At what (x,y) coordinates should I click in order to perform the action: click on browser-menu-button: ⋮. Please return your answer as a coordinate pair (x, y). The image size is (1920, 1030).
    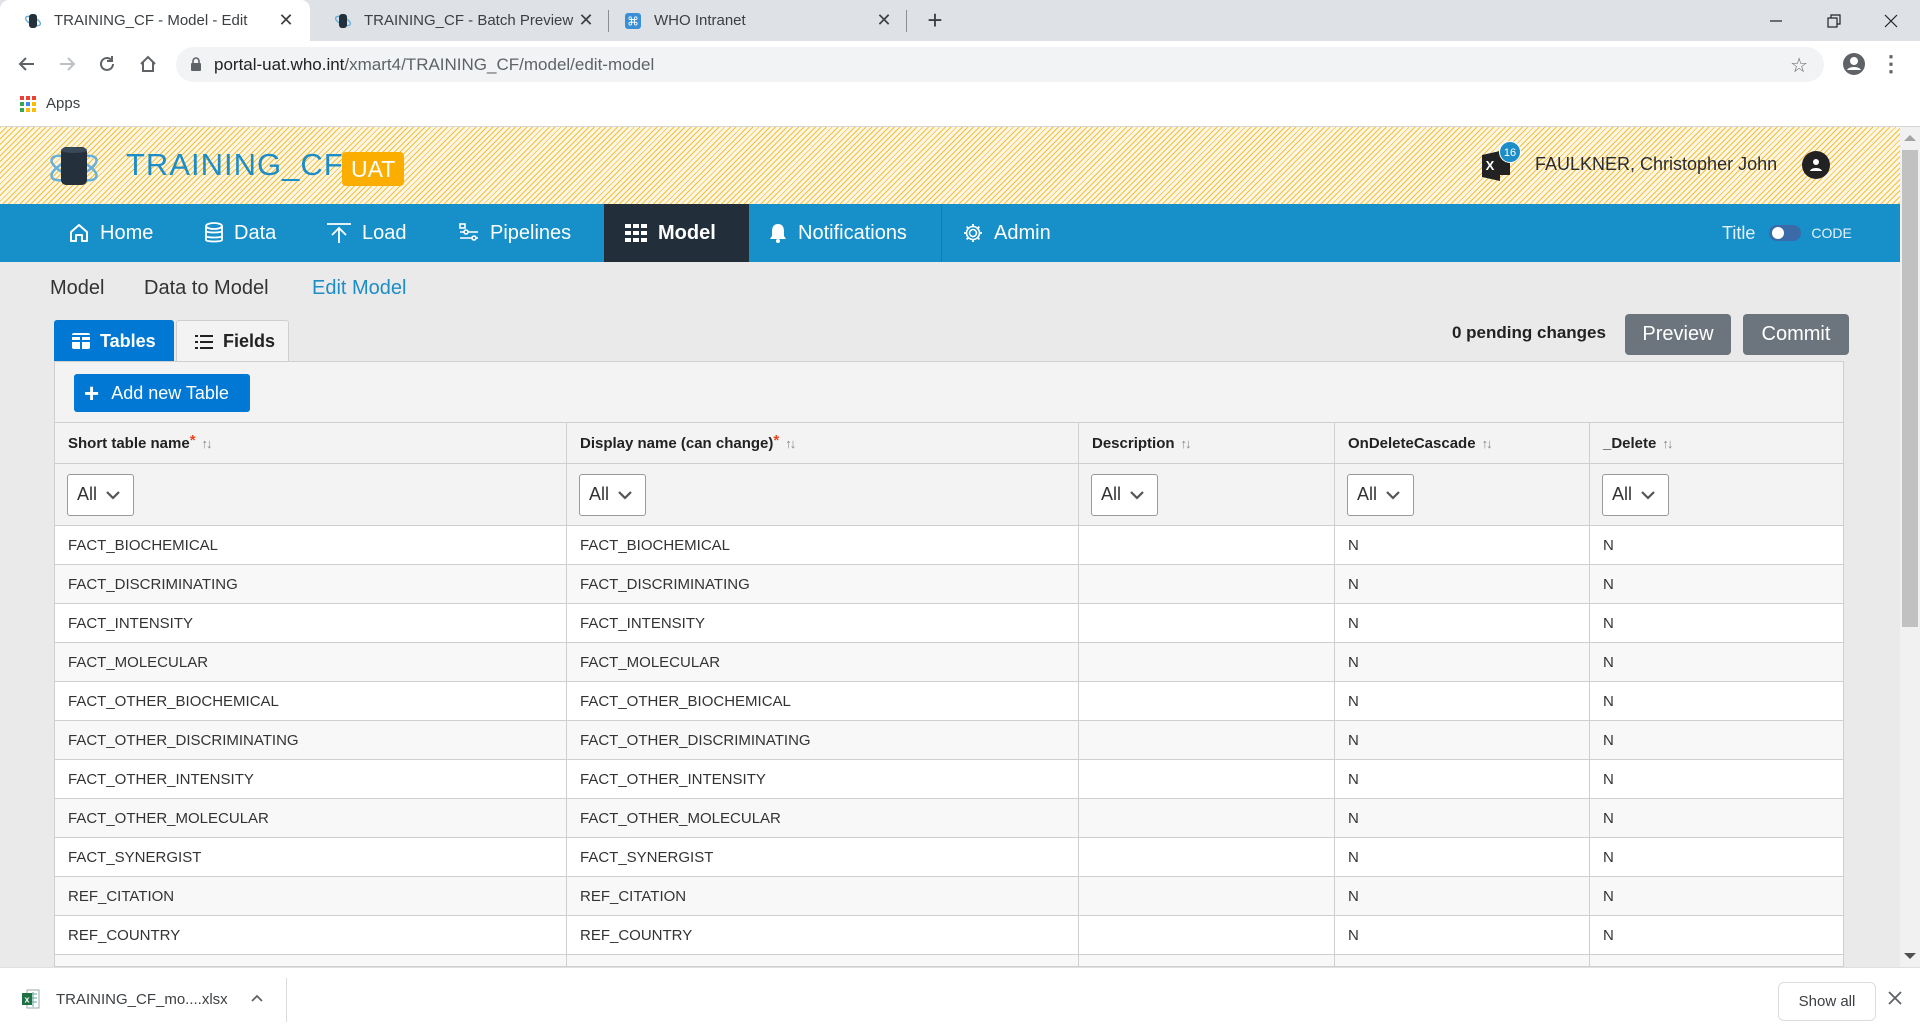
    Looking at the image, I should click on (1891, 64).